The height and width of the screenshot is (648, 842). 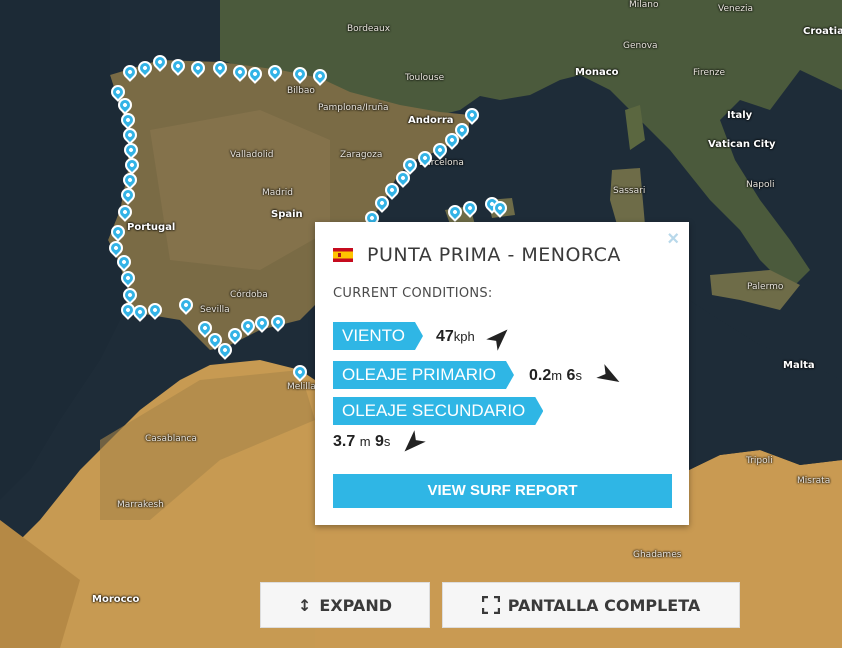 I want to click on place-label: Croatia, so click(x=822, y=31).